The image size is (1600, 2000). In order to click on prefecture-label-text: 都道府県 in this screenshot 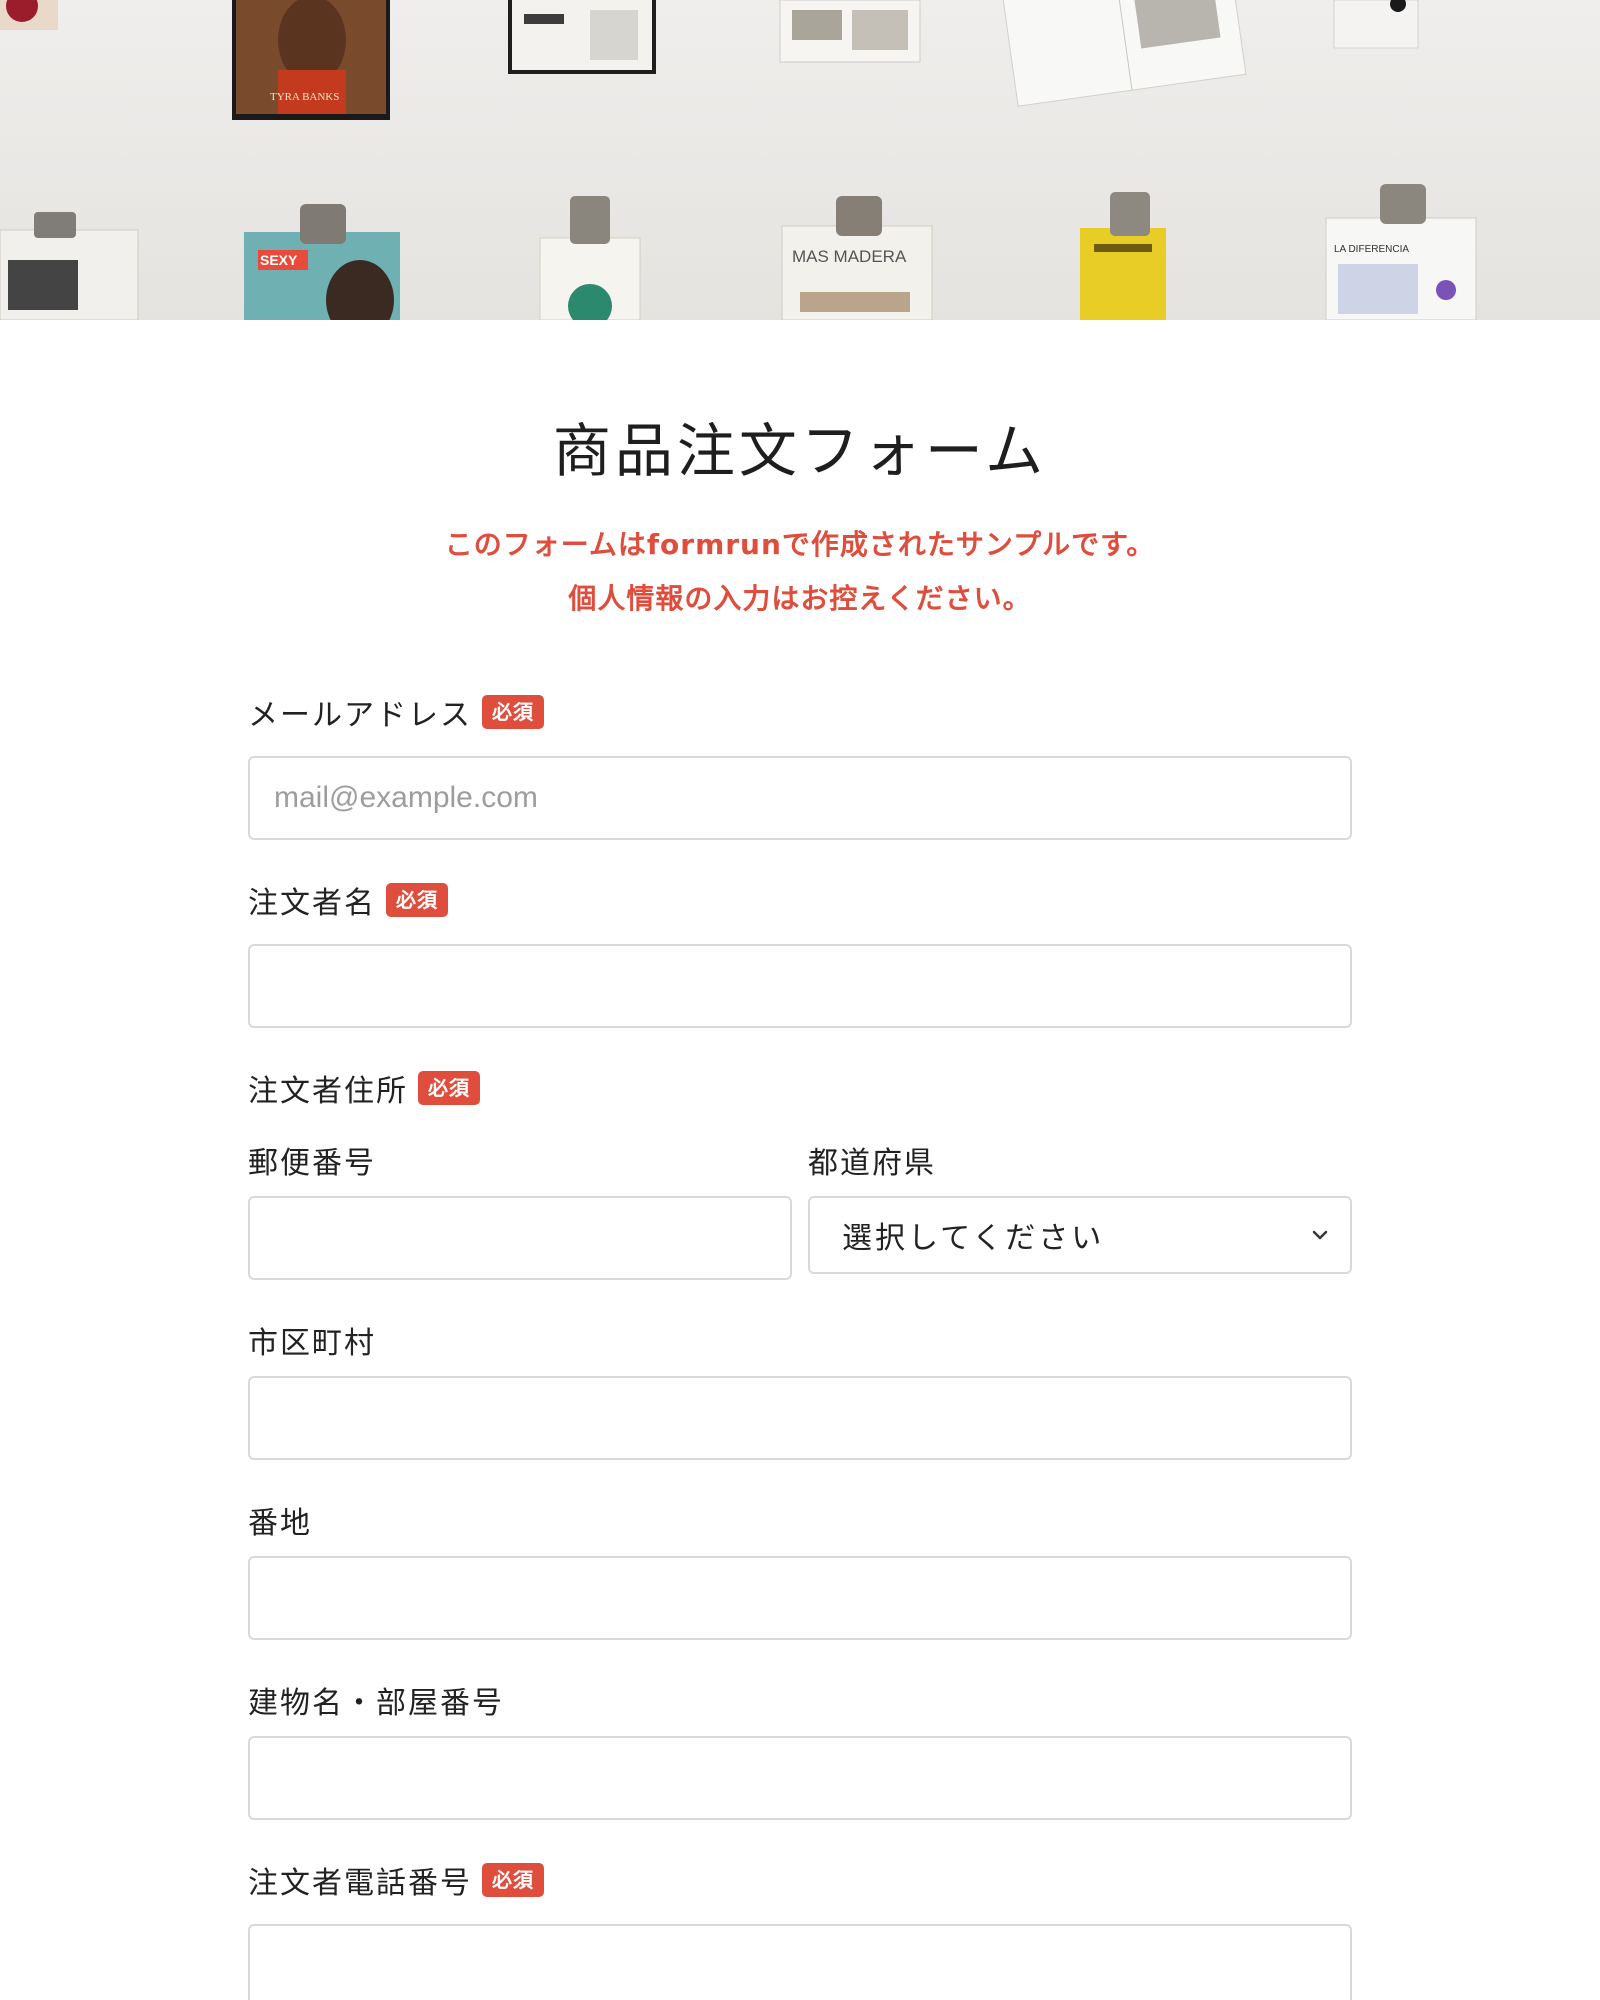, I will do `click(872, 1163)`.